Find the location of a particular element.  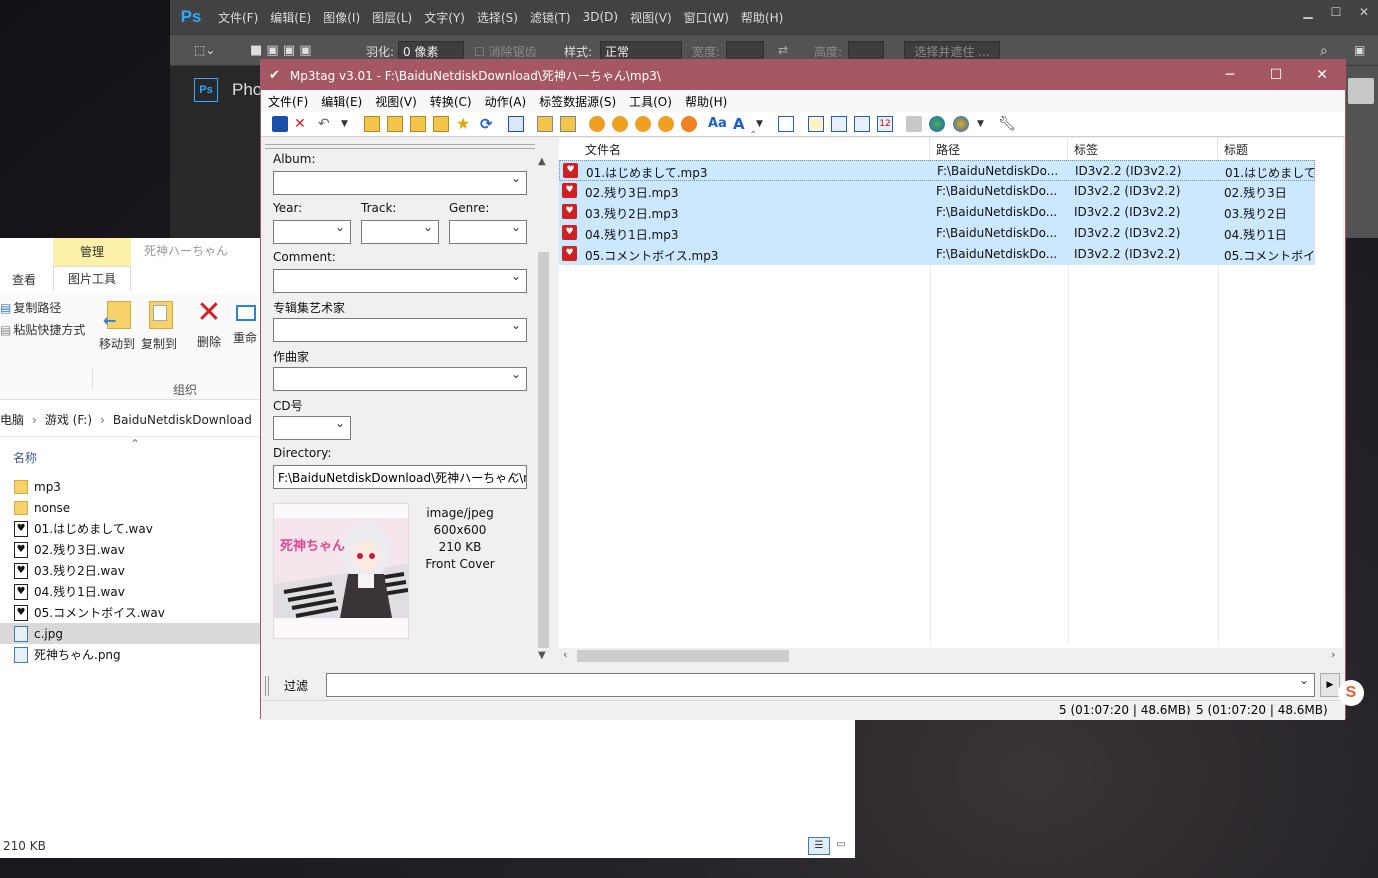

web-sources-menu-icon is located at coordinates (961, 124).